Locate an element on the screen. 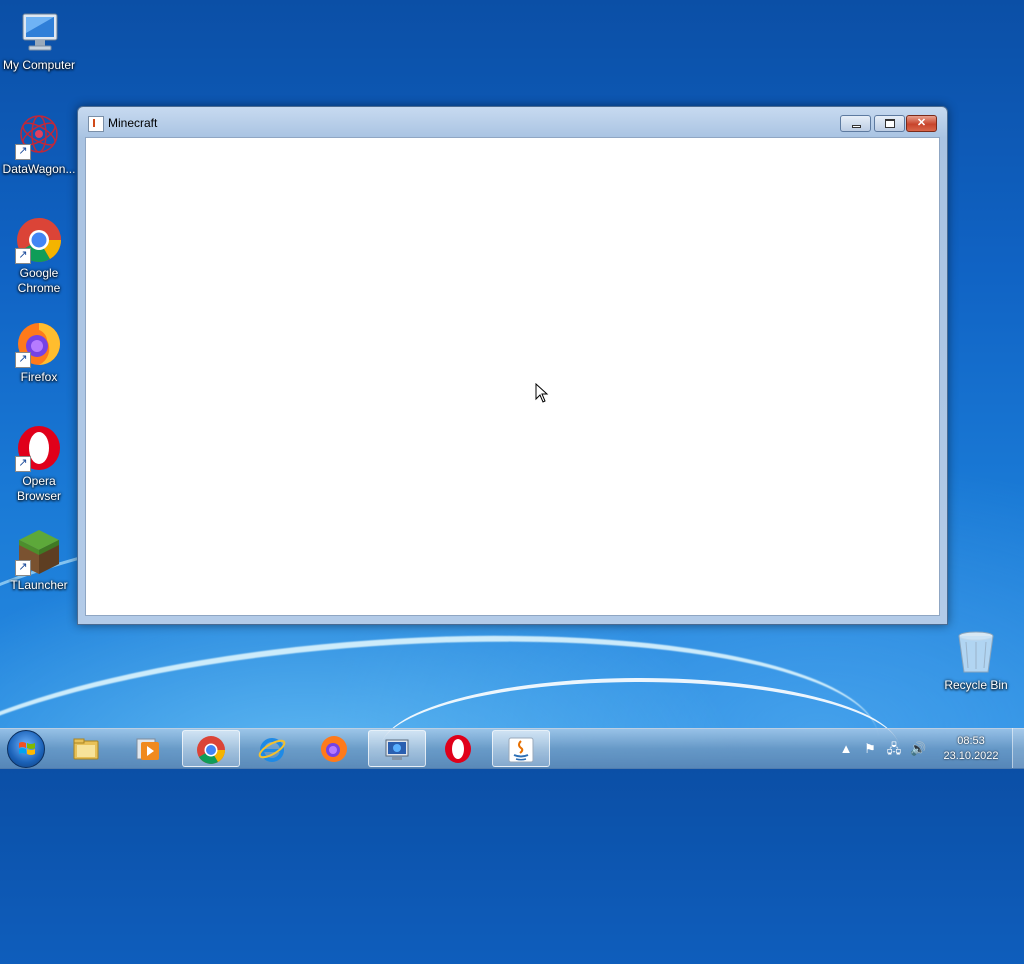 Image resolution: width=1024 pixels, height=964 pixels. desktop-icon-recycle-bin: Recycle Bin is located at coordinates (976, 660).